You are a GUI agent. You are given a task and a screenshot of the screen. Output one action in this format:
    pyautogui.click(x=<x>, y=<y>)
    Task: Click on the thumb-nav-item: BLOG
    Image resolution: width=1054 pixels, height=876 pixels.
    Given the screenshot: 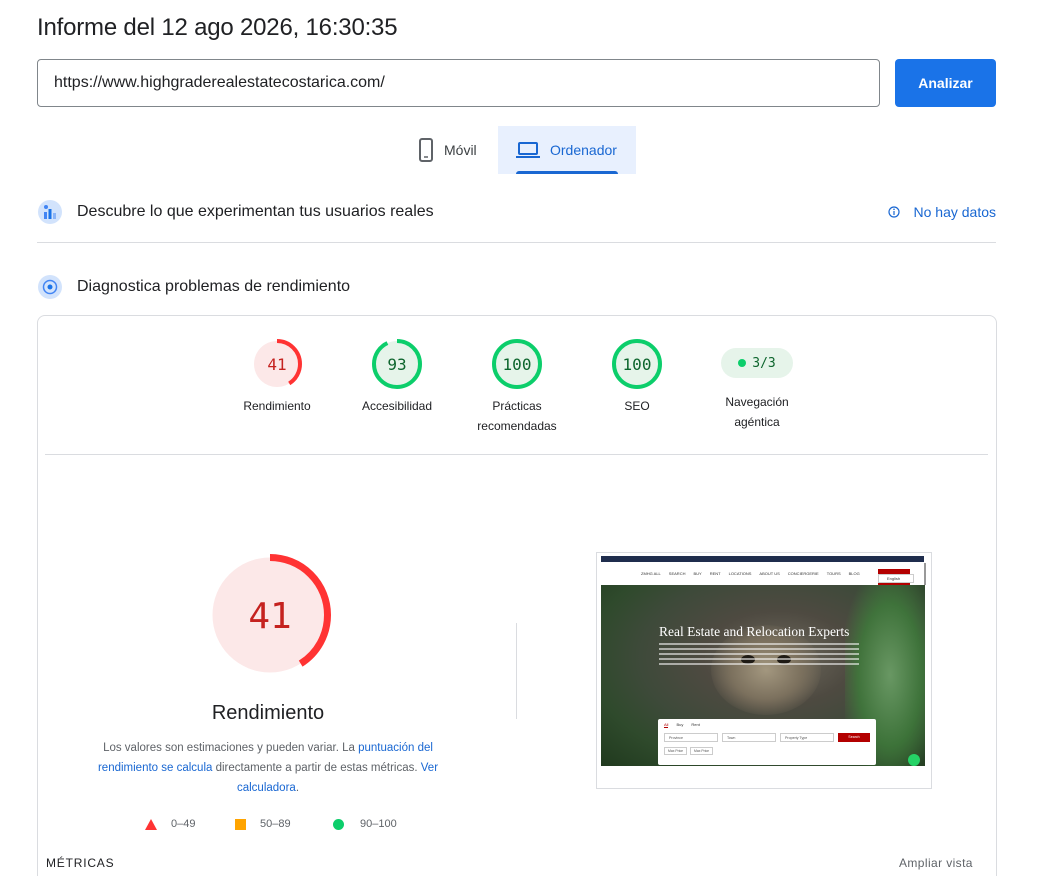 What is the action you would take?
    pyautogui.click(x=854, y=573)
    